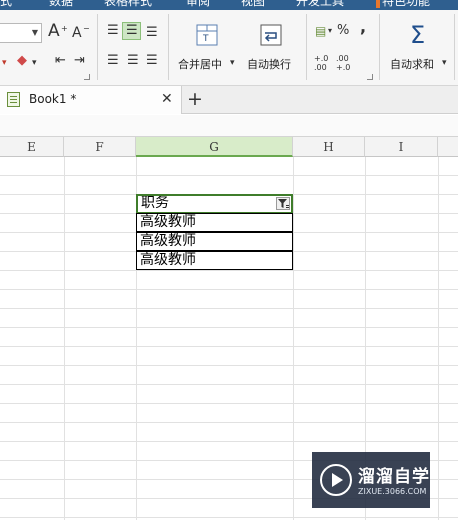 The height and width of the screenshot is (520, 458). Describe the element at coordinates (322, 63) in the screenshot. I see `increase-decimal-button: +.0 .00` at that location.